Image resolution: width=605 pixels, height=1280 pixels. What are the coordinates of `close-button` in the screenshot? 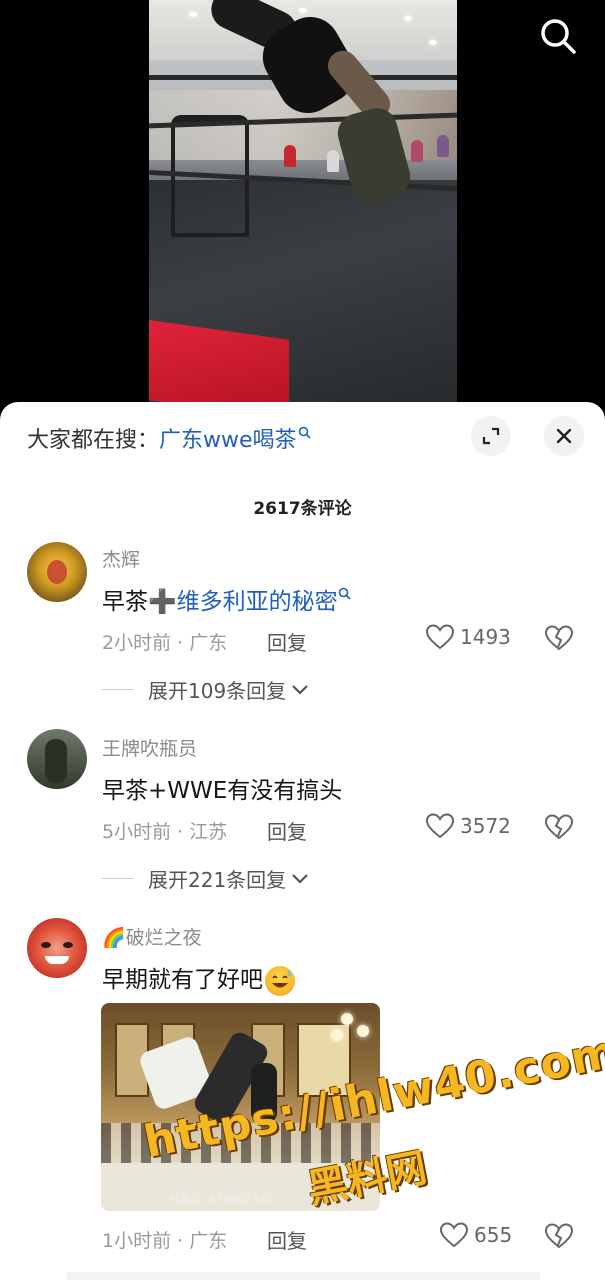 It's located at (564, 436).